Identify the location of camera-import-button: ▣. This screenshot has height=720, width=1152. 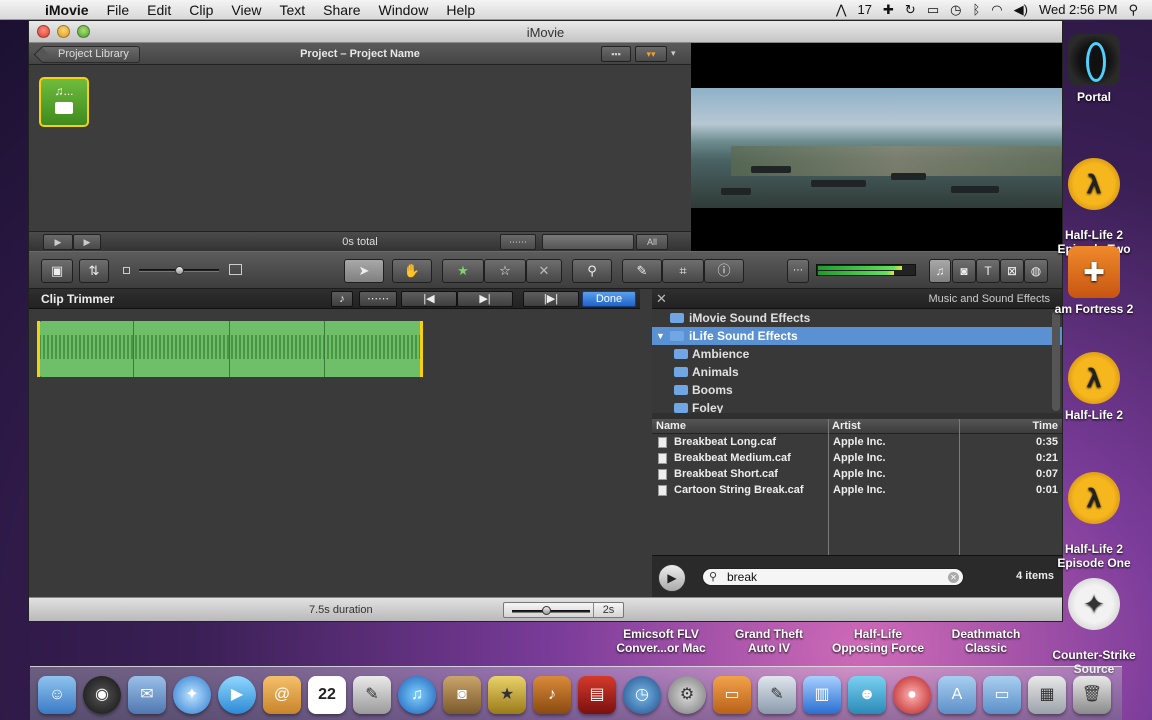
(57, 271).